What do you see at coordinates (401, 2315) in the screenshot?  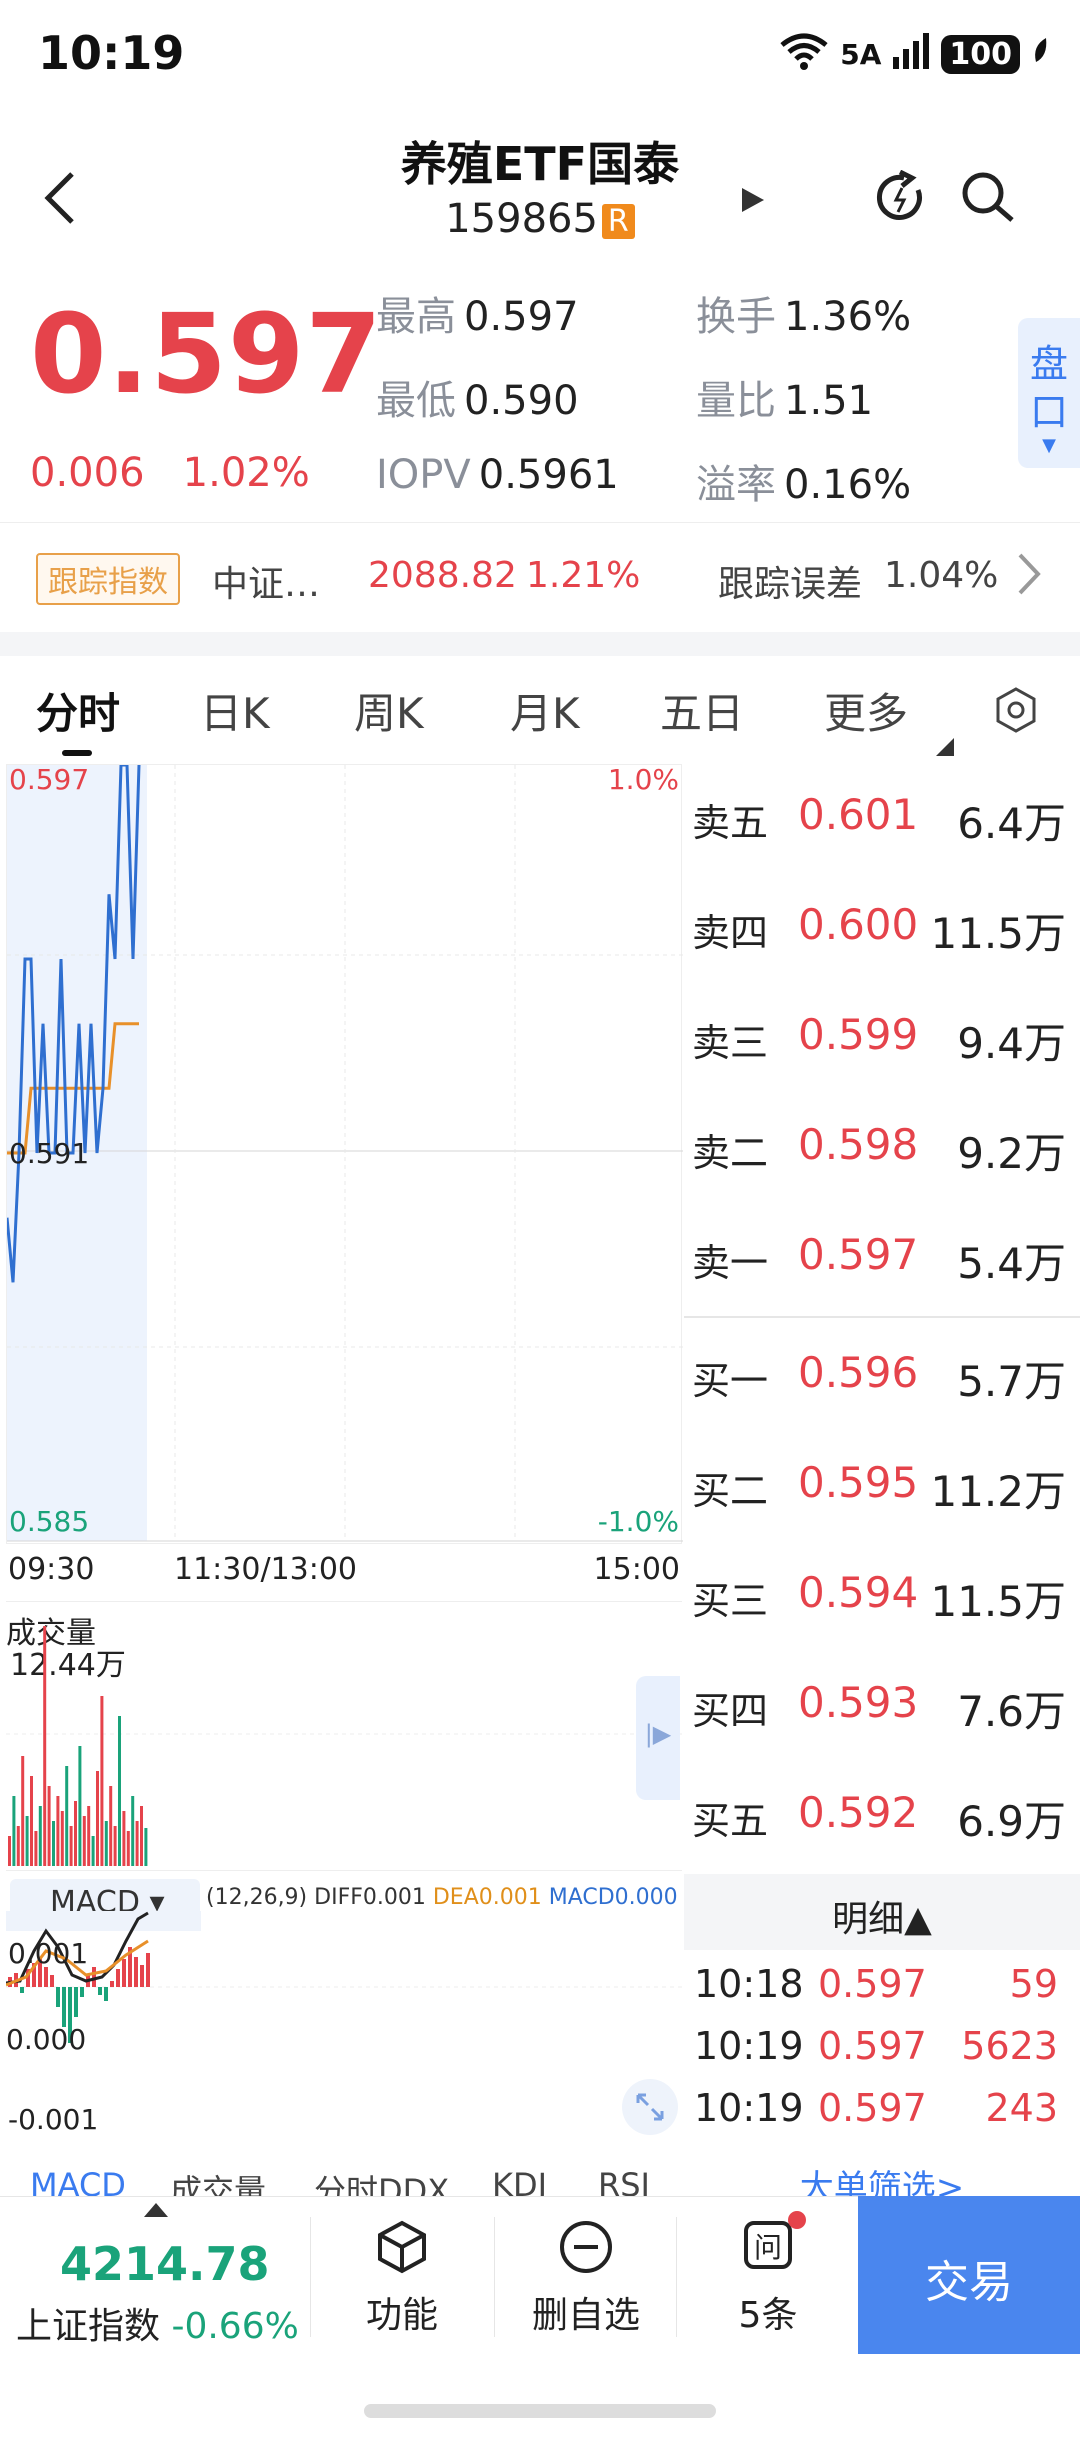 I see `function-label: 功能` at bounding box center [401, 2315].